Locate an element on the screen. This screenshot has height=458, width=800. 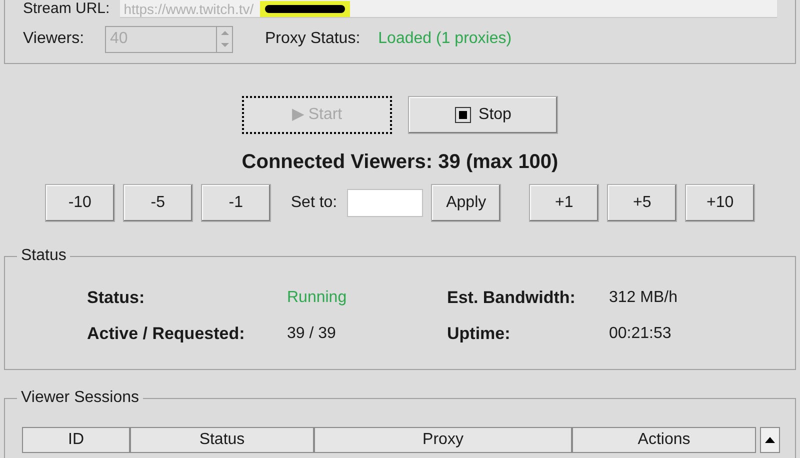
stop-icon is located at coordinates (462, 115).